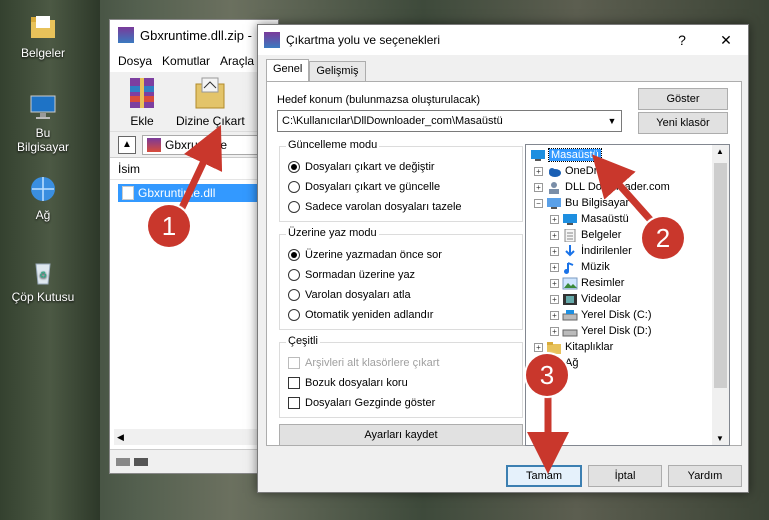 The image size is (769, 520). I want to click on step-badge-2: 2, so click(663, 238).